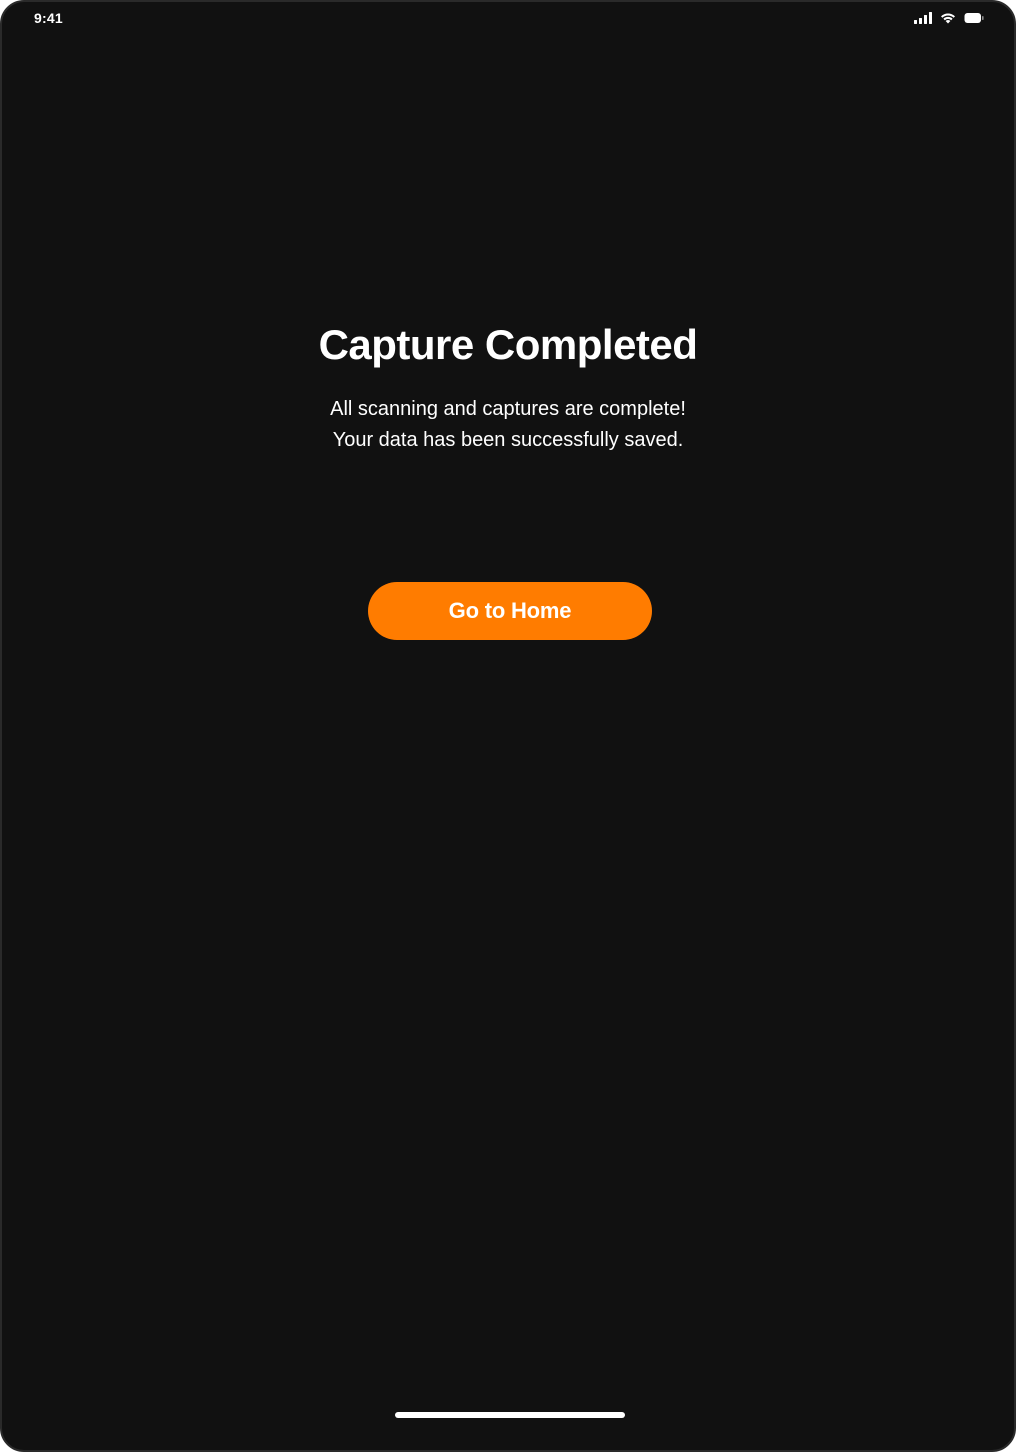 The width and height of the screenshot is (1016, 1452). What do you see at coordinates (923, 18) in the screenshot?
I see `cellular-signal-icon` at bounding box center [923, 18].